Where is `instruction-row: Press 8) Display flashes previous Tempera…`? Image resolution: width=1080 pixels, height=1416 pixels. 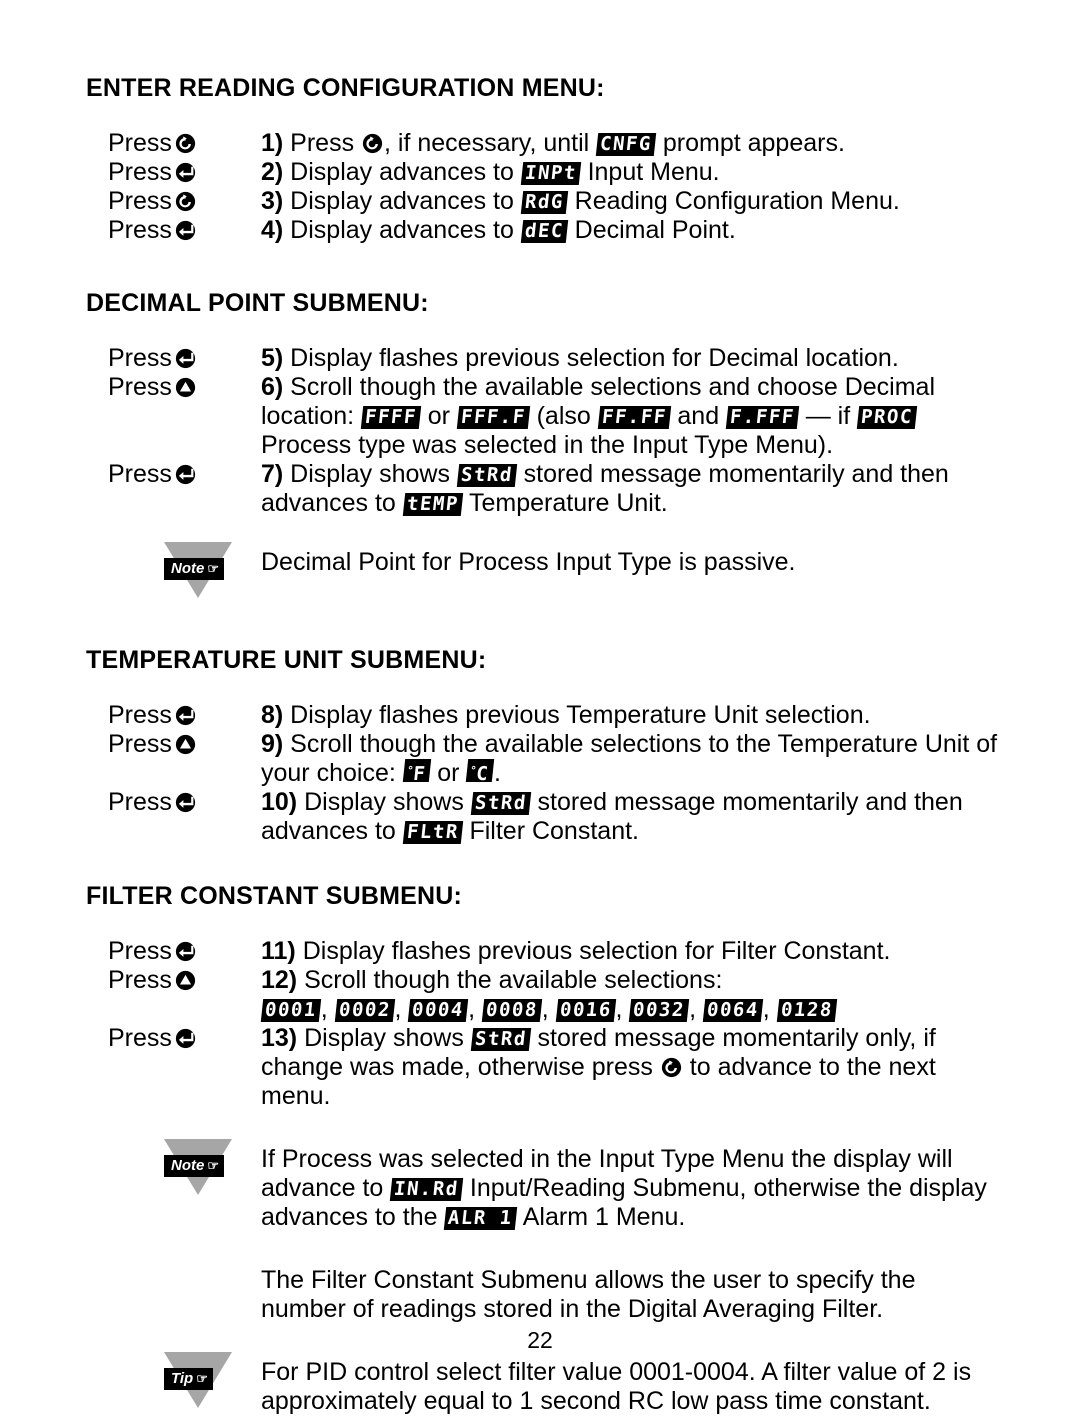
instruction-row: Press 8) Display flashes previous Tempera… is located at coordinates (546, 715).